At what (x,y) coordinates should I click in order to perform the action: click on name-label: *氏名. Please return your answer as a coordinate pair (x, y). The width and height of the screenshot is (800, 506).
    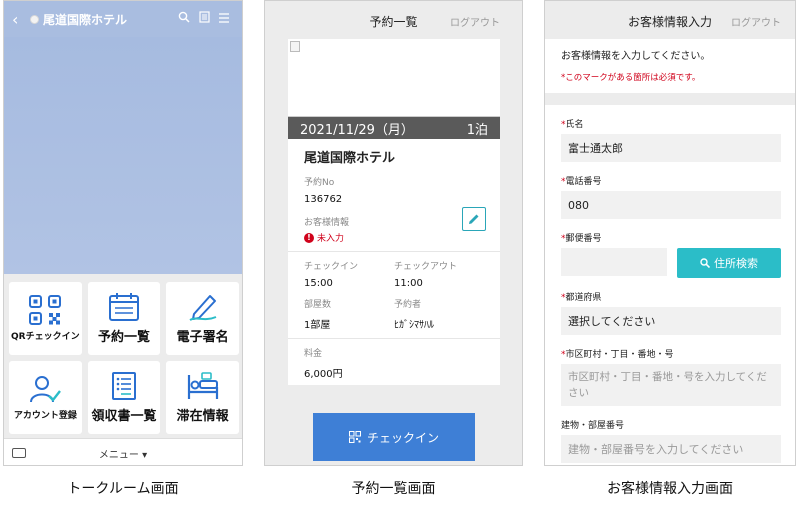
    Looking at the image, I should click on (572, 125).